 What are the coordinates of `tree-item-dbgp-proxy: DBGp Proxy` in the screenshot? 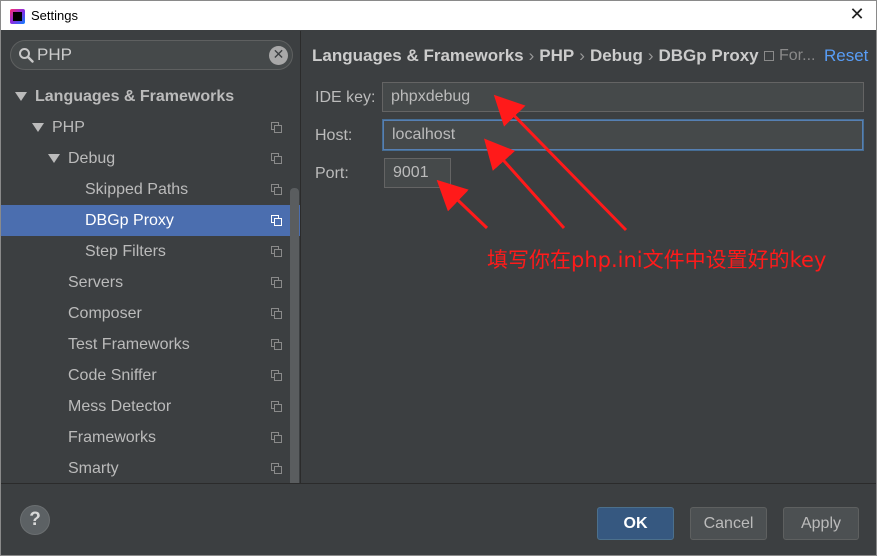 It's located at (150, 220).